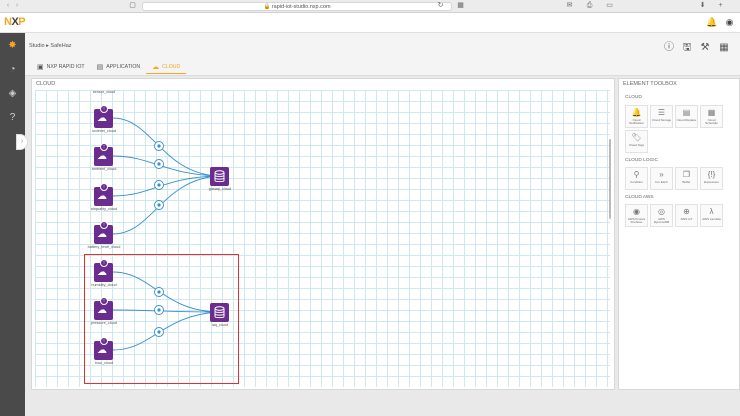  What do you see at coordinates (440, 6) in the screenshot?
I see `reload-icon: ↻` at bounding box center [440, 6].